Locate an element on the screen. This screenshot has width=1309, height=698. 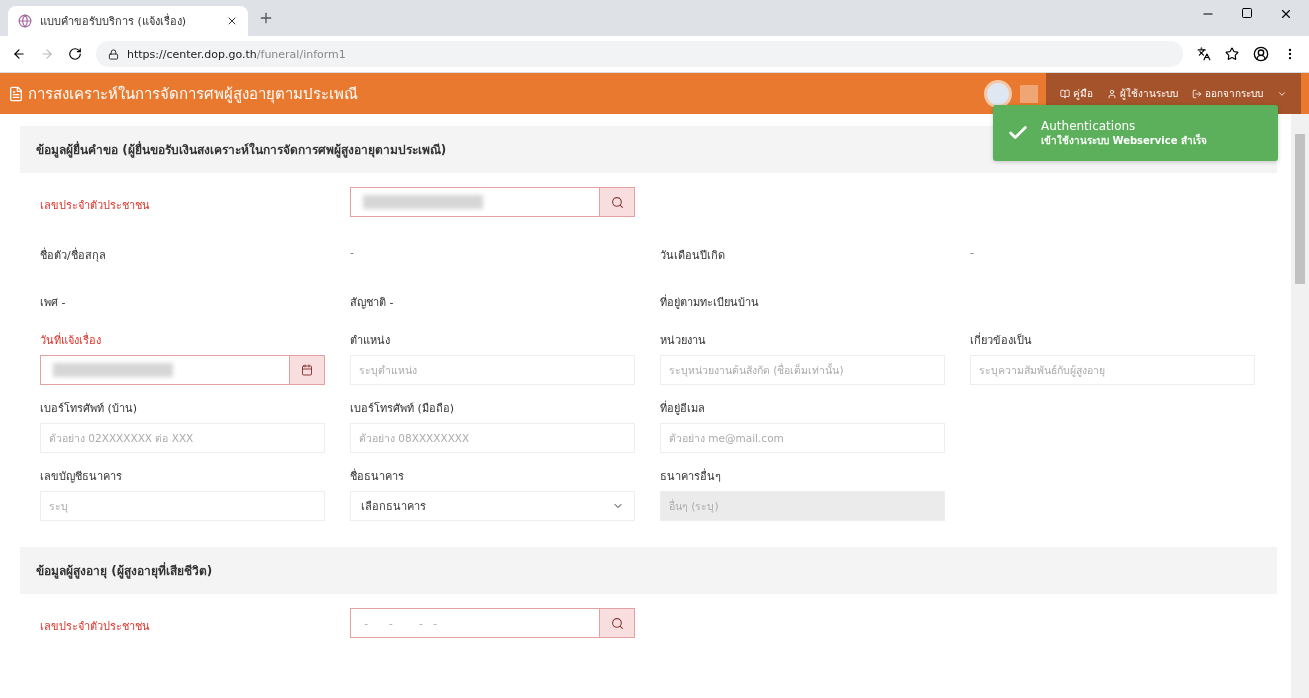
plus-icon is located at coordinates (266, 18).